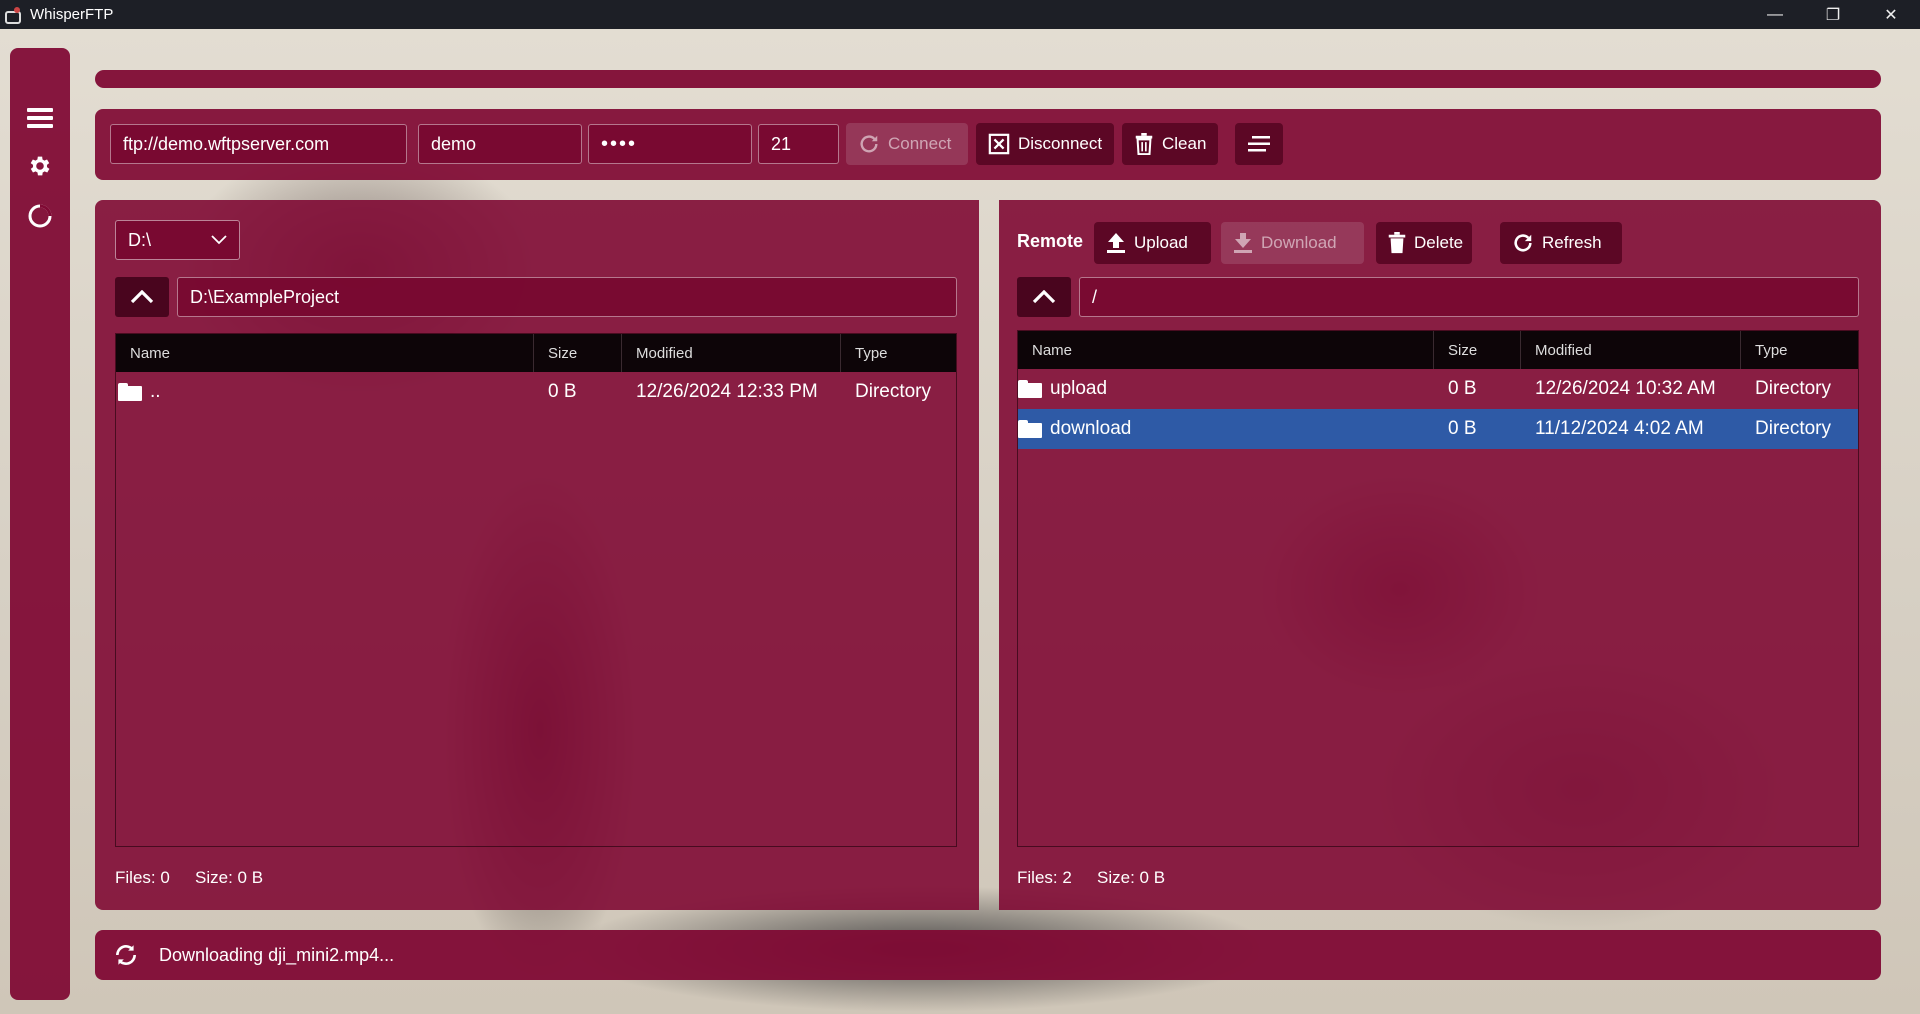 This screenshot has width=1920, height=1014. I want to click on remote-path-value: /, so click(1095, 296).